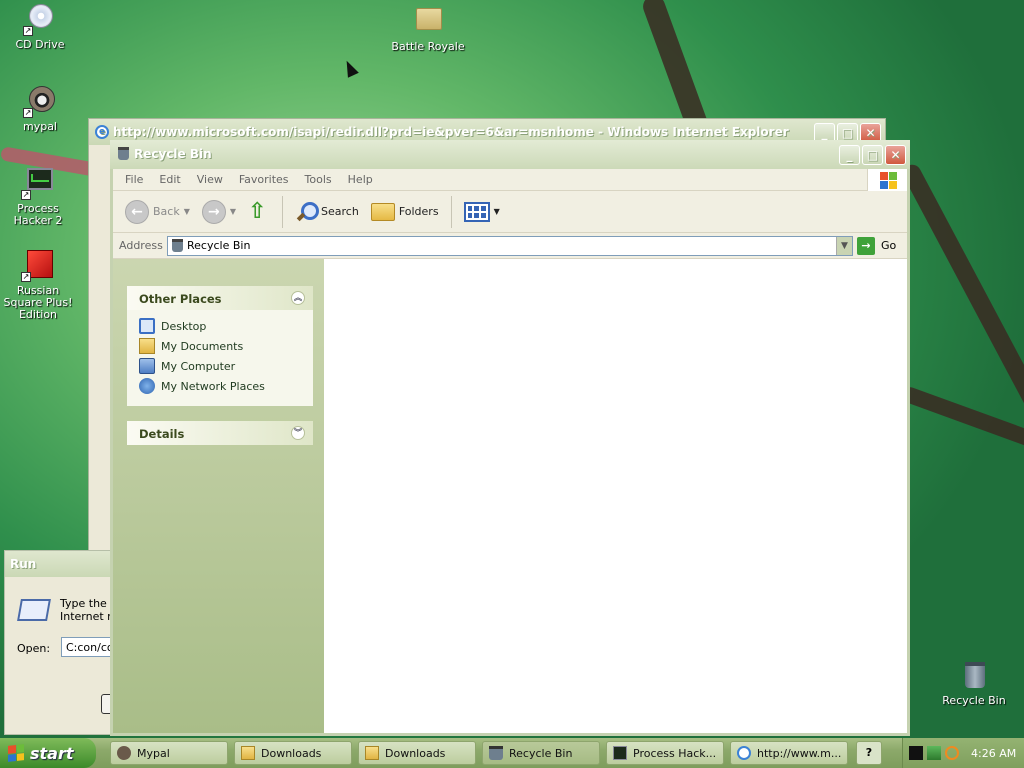  What do you see at coordinates (916, 753) in the screenshot?
I see `terminal-icon` at bounding box center [916, 753].